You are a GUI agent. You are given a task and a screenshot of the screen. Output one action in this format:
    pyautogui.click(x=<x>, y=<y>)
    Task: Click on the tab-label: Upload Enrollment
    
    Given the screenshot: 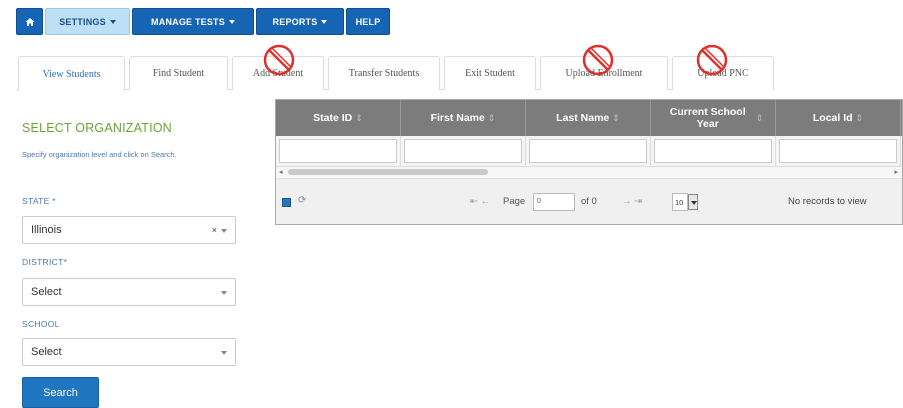 What is the action you would take?
    pyautogui.click(x=604, y=73)
    